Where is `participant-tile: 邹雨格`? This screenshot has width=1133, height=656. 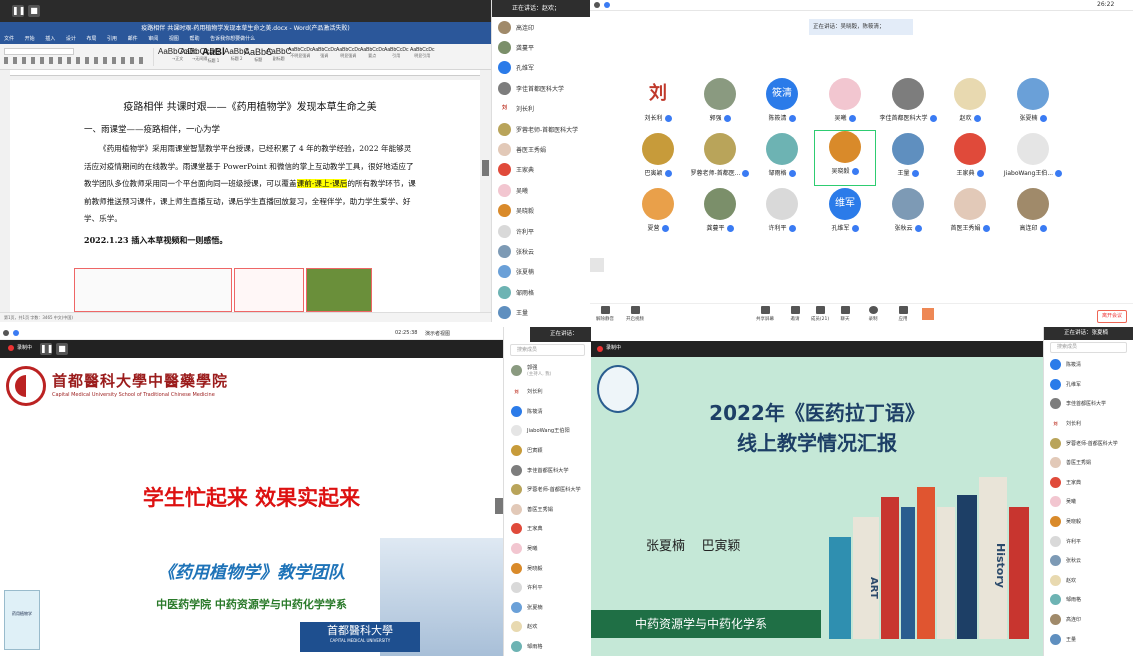
participant-tile: 邹雨格 is located at coordinates (782, 156).